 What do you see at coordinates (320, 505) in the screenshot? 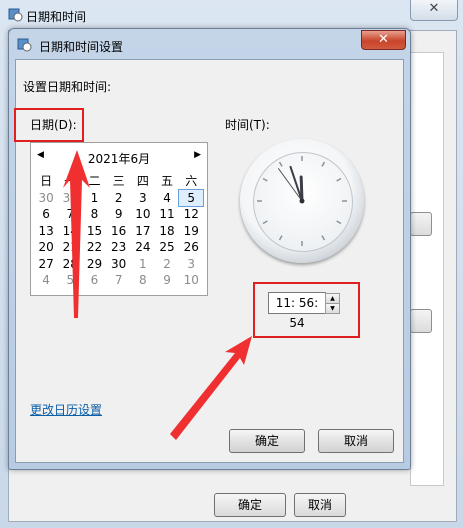
I see `outer-cancel-button: 取消` at bounding box center [320, 505].